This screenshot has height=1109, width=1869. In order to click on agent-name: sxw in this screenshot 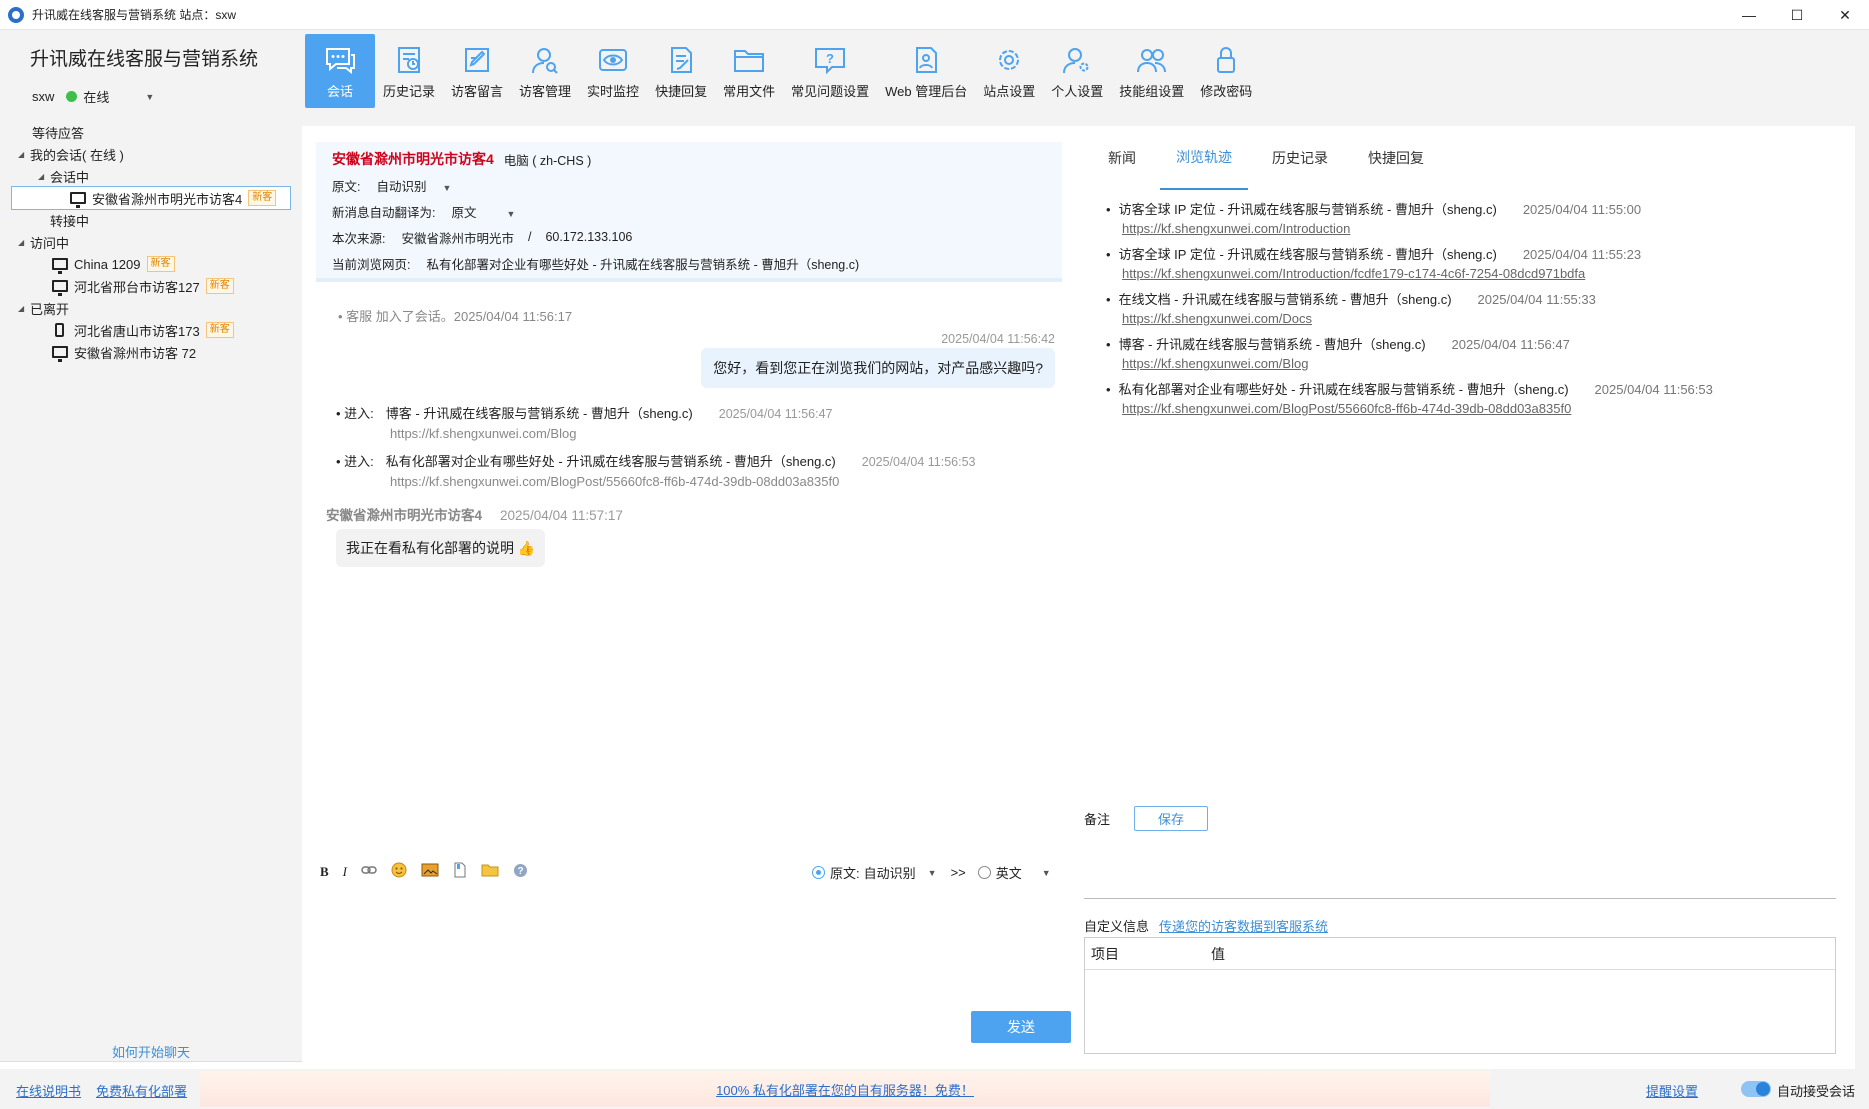, I will do `click(43, 96)`.